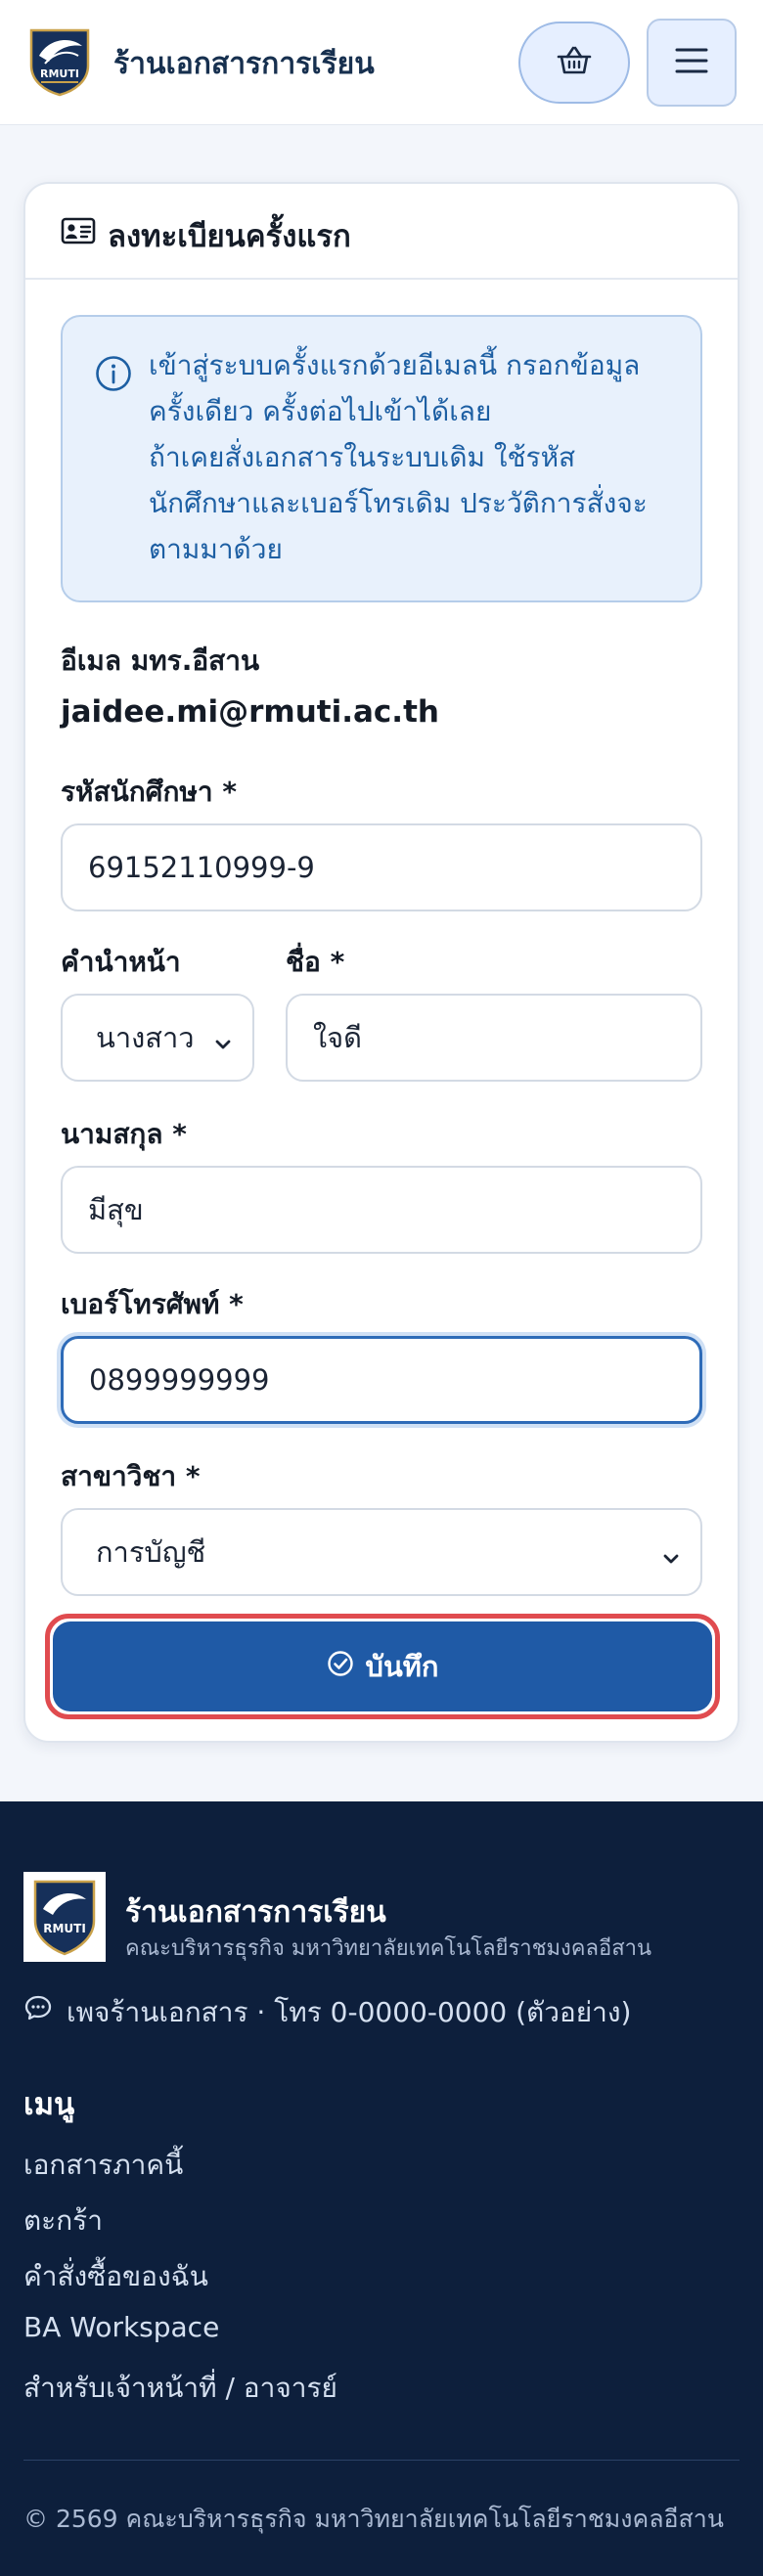 This screenshot has width=763, height=2576. I want to click on footer-link-staff: สำหรับเจ้าหน้าที่ / อาจารย์, so click(180, 2388).